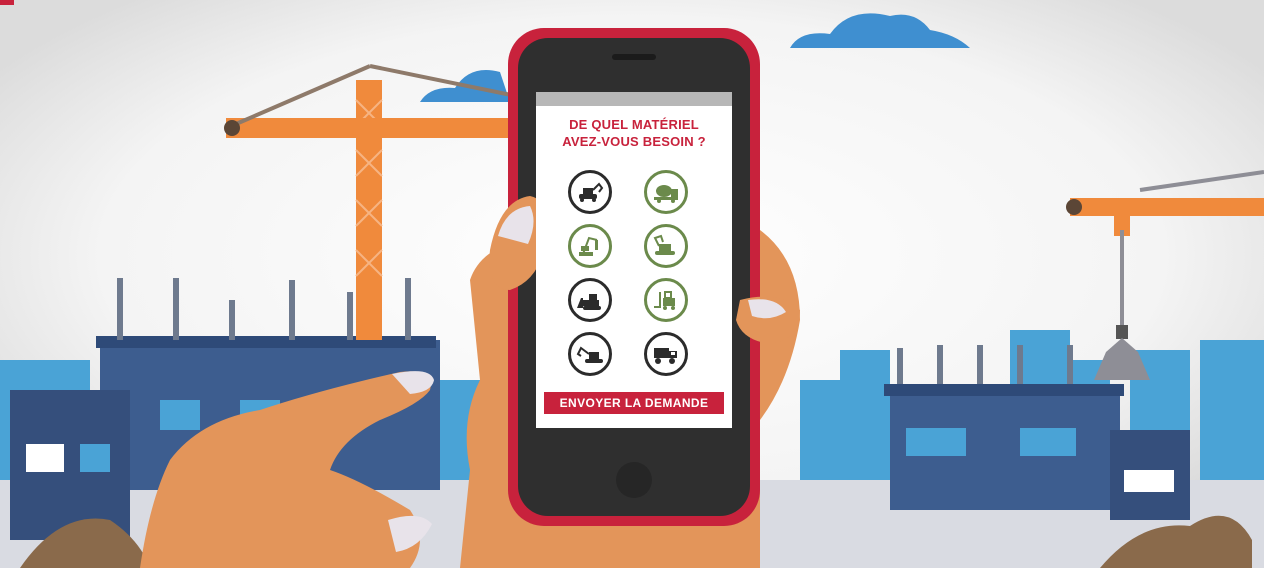 The image size is (1264, 568). What do you see at coordinates (634, 133) in the screenshot?
I see `question-heading: DE QUEL MATÉRIEL AVEZ-VOUS BESOIN ?` at bounding box center [634, 133].